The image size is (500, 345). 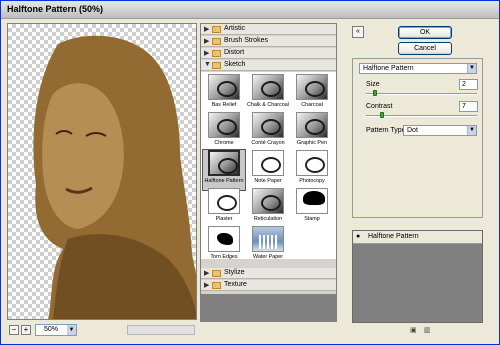 I want to click on thumb-plaster: Plaster, so click(x=224, y=208).